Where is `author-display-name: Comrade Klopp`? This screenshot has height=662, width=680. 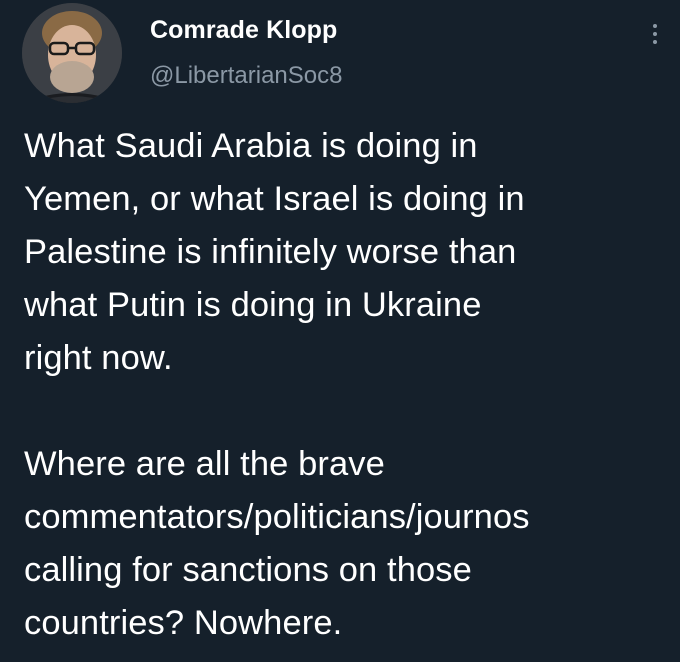
author-display-name: Comrade Klopp is located at coordinates (243, 30).